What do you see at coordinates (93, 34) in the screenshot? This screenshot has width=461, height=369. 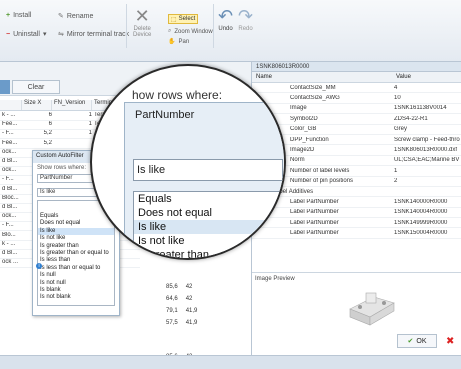 I see `mirror-terminal-track-button: ⇋ Mirror terminal track` at bounding box center [93, 34].